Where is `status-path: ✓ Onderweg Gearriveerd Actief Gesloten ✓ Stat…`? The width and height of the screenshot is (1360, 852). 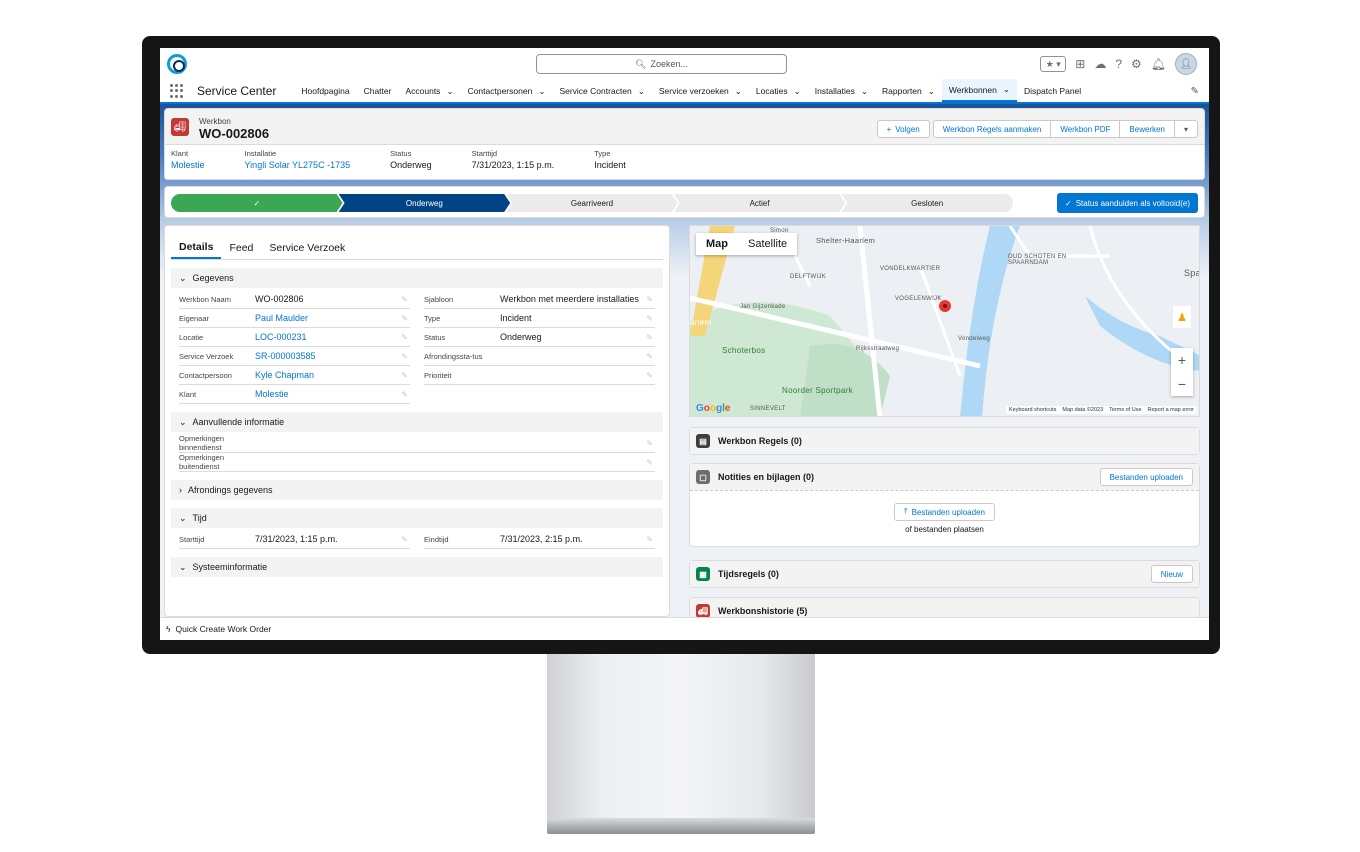
status-path: ✓ Onderweg Gearriveerd Actief Gesloten ✓ Stat… is located at coordinates (684, 202).